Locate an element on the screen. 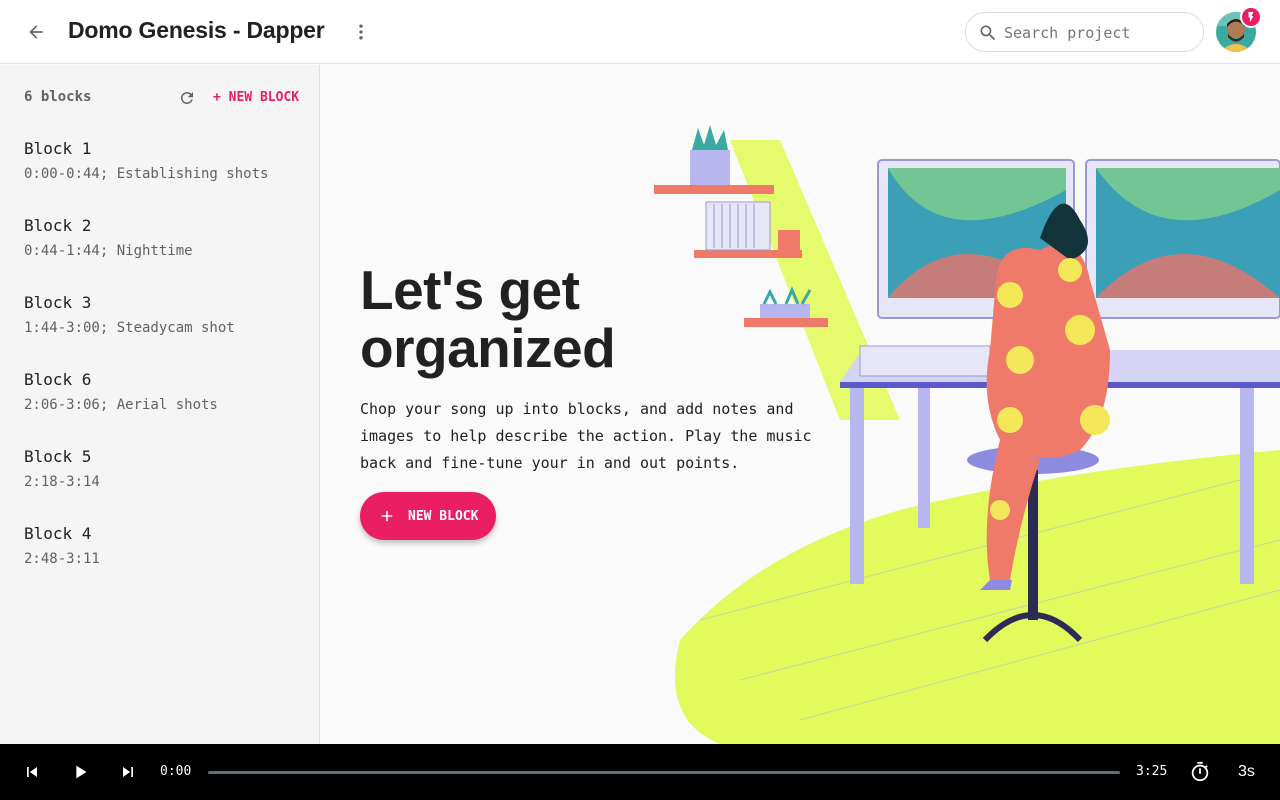  play-button is located at coordinates (80, 772).